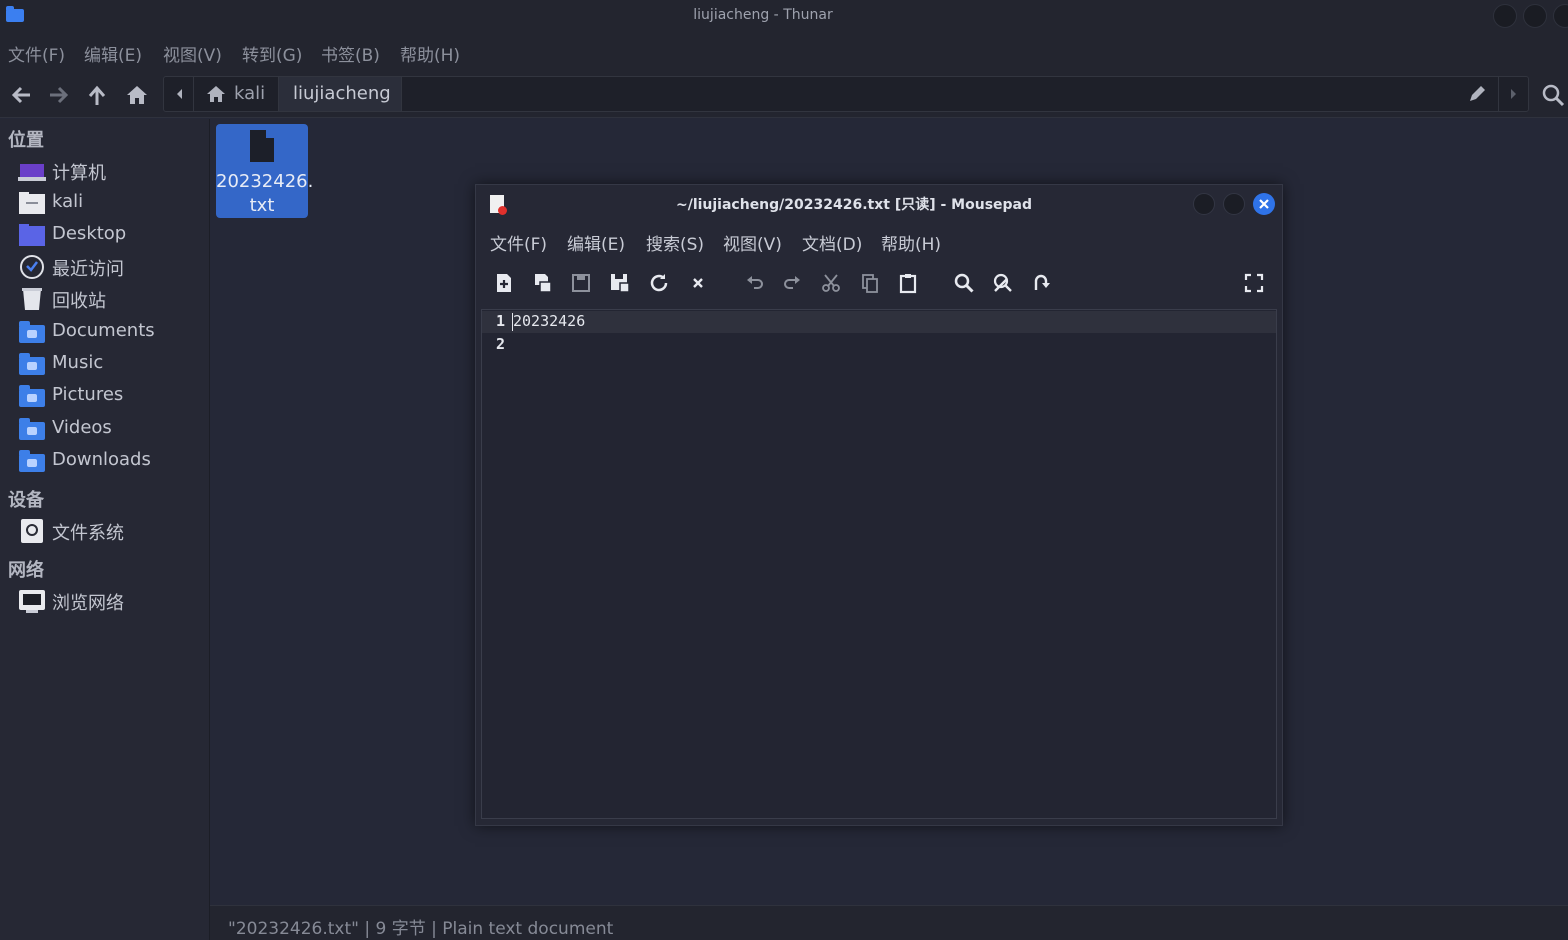  I want to click on breadcrumb-label: liujiacheng, so click(342, 93).